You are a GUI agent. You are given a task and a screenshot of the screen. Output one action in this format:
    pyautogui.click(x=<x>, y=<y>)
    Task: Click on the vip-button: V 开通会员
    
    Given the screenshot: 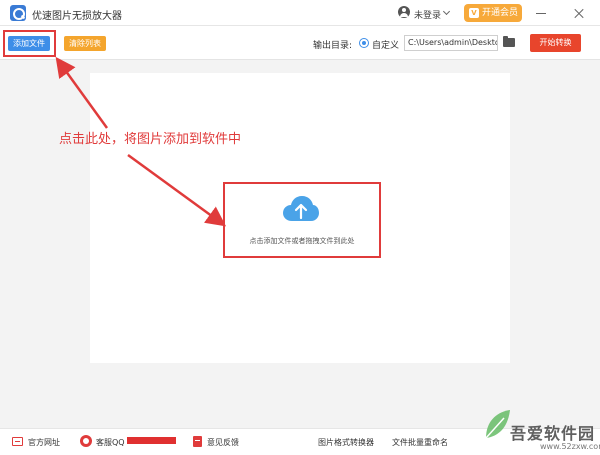 What is the action you would take?
    pyautogui.click(x=493, y=13)
    